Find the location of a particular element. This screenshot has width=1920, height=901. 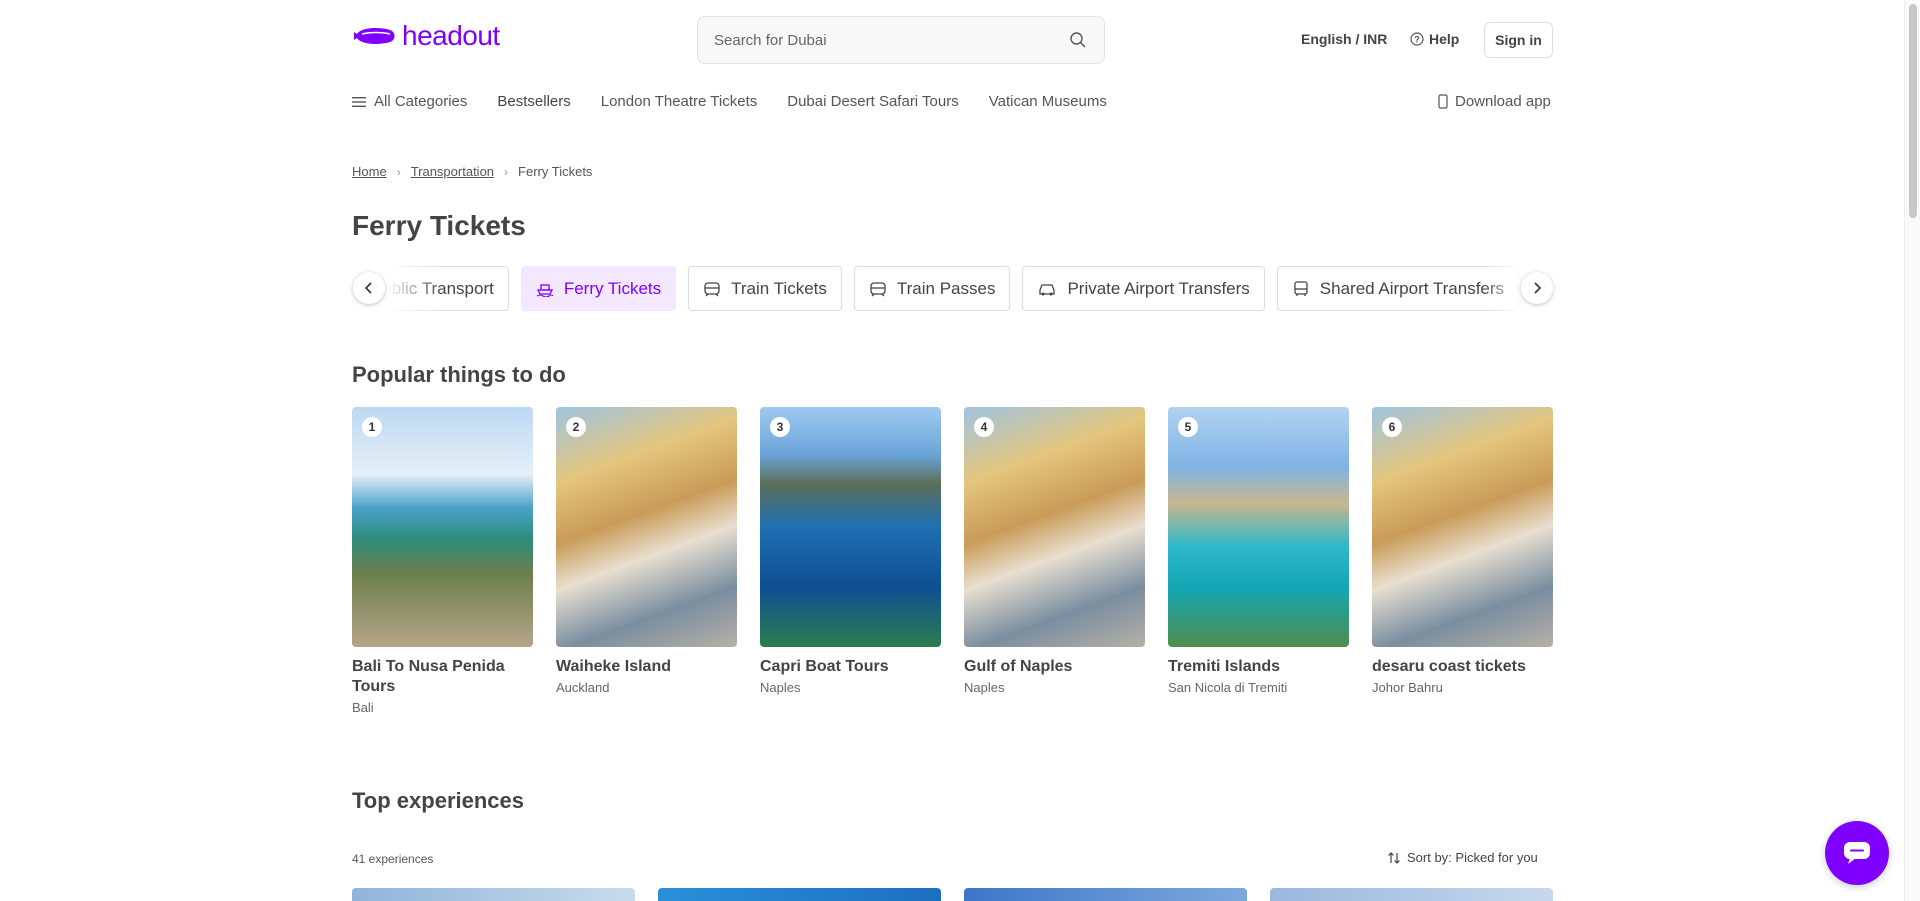

card-image: 4 is located at coordinates (1054, 527).